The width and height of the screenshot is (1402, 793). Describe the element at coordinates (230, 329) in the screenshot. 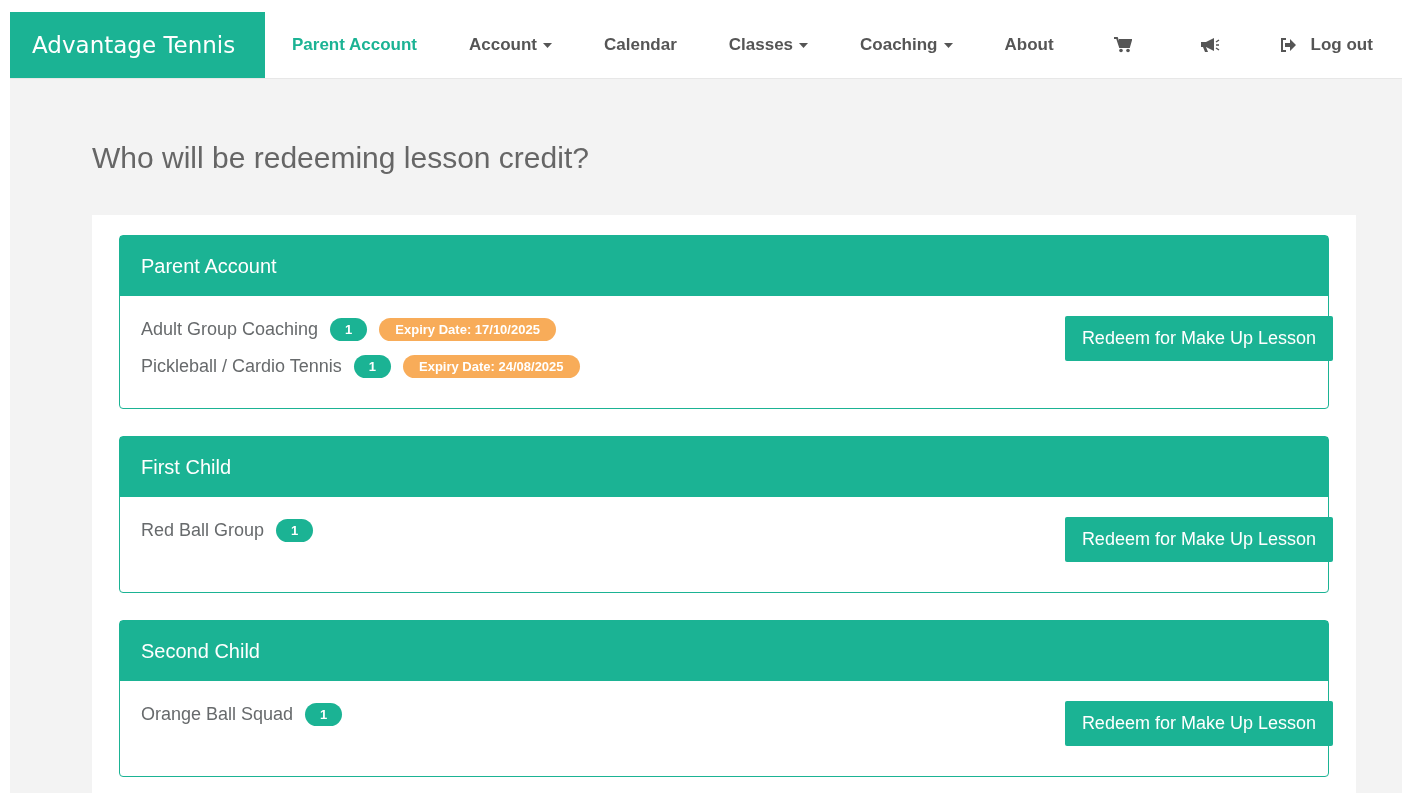

I see `class-name: Adult Group Coaching` at that location.